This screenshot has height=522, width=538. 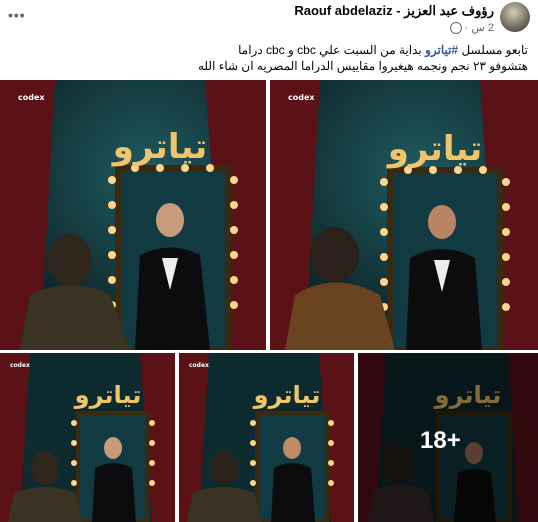 What do you see at coordinates (440, 441) in the screenshot?
I see `more-photos-count: 18+` at bounding box center [440, 441].